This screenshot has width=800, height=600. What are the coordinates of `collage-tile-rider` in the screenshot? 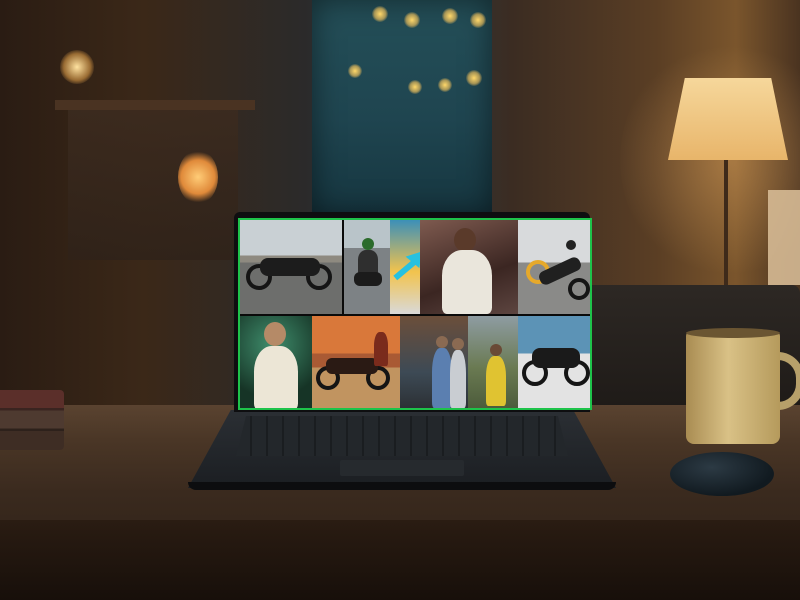 It's located at (367, 267).